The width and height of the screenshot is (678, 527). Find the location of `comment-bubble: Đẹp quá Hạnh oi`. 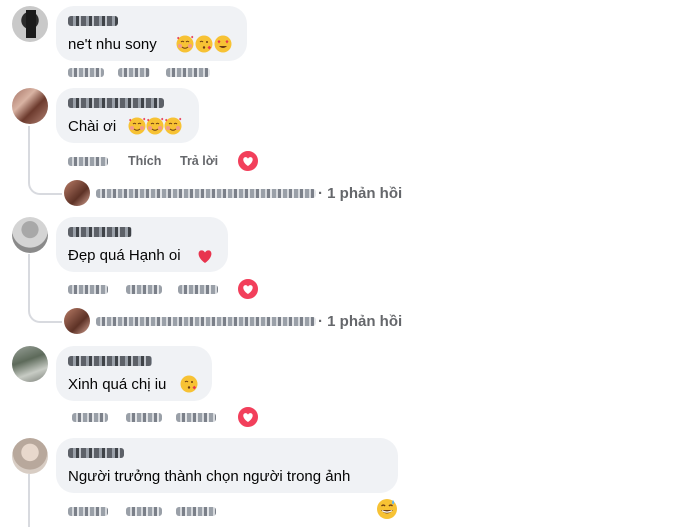

comment-bubble: Đẹp quá Hạnh oi is located at coordinates (142, 244).